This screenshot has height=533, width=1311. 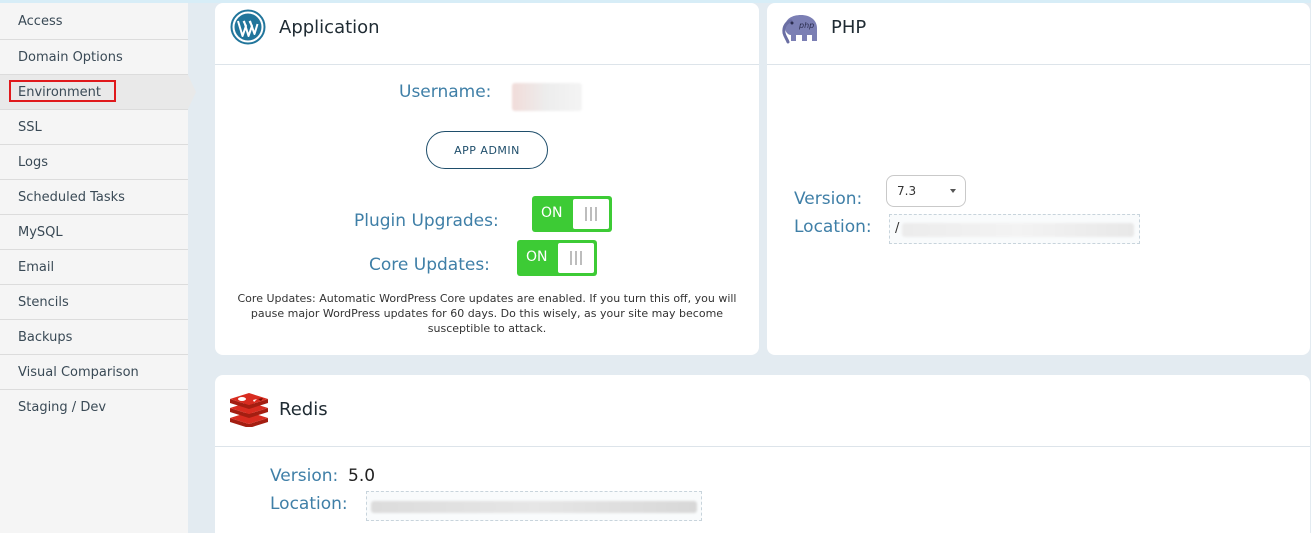 I want to click on redis-location-redacted, so click(x=534, y=507).